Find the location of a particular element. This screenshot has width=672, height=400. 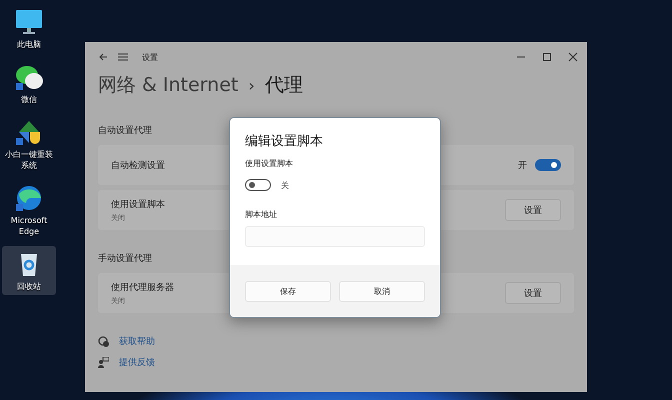

desktop-shortcut: 此电脑 is located at coordinates (29, 28).